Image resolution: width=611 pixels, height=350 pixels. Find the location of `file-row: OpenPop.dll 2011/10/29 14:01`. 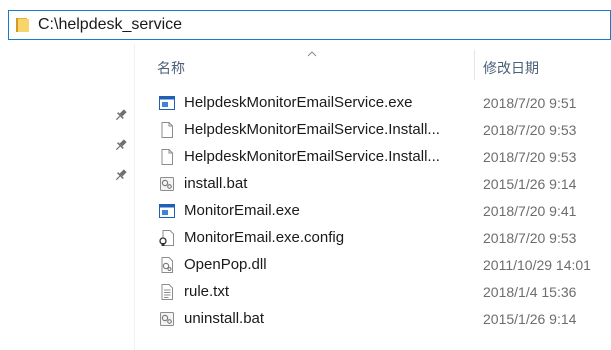

file-row: OpenPop.dll 2011/10/29 14:01 is located at coordinates (373, 265).